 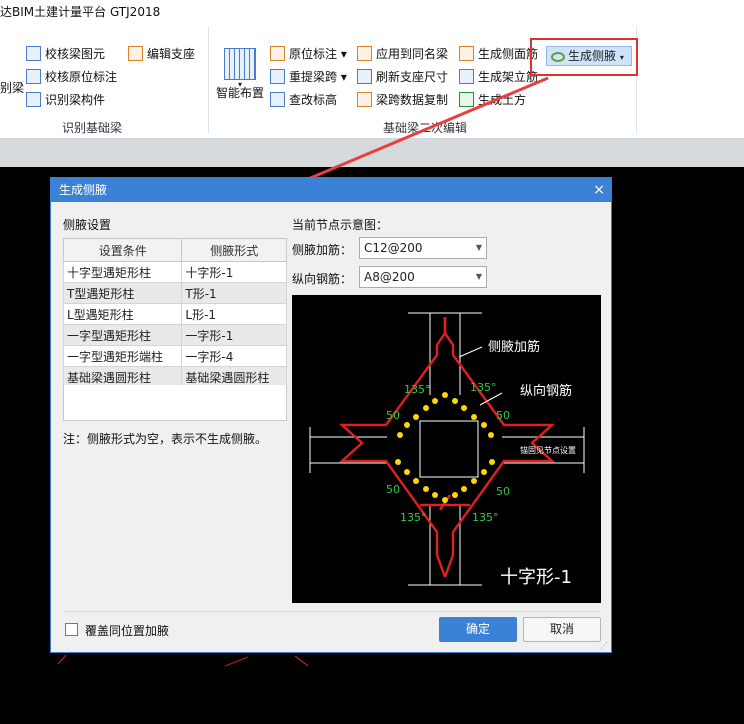 What do you see at coordinates (71, 629) in the screenshot?
I see `overlay-checkbox` at bounding box center [71, 629].